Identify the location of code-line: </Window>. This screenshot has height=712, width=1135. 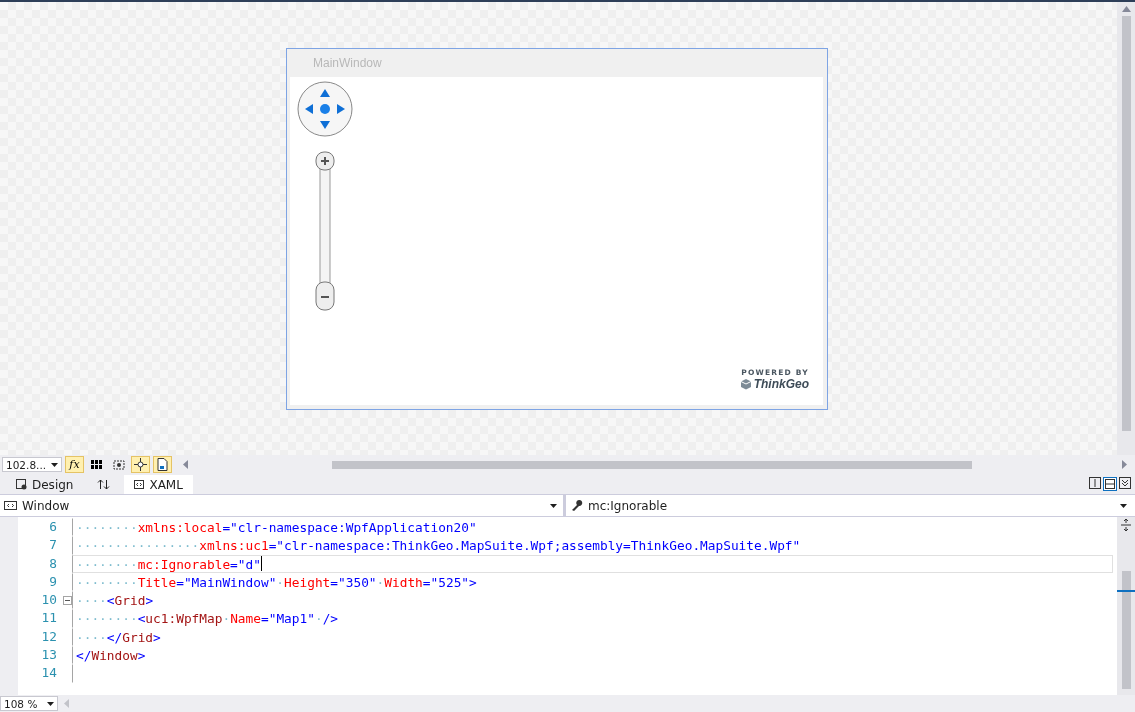
(111, 655).